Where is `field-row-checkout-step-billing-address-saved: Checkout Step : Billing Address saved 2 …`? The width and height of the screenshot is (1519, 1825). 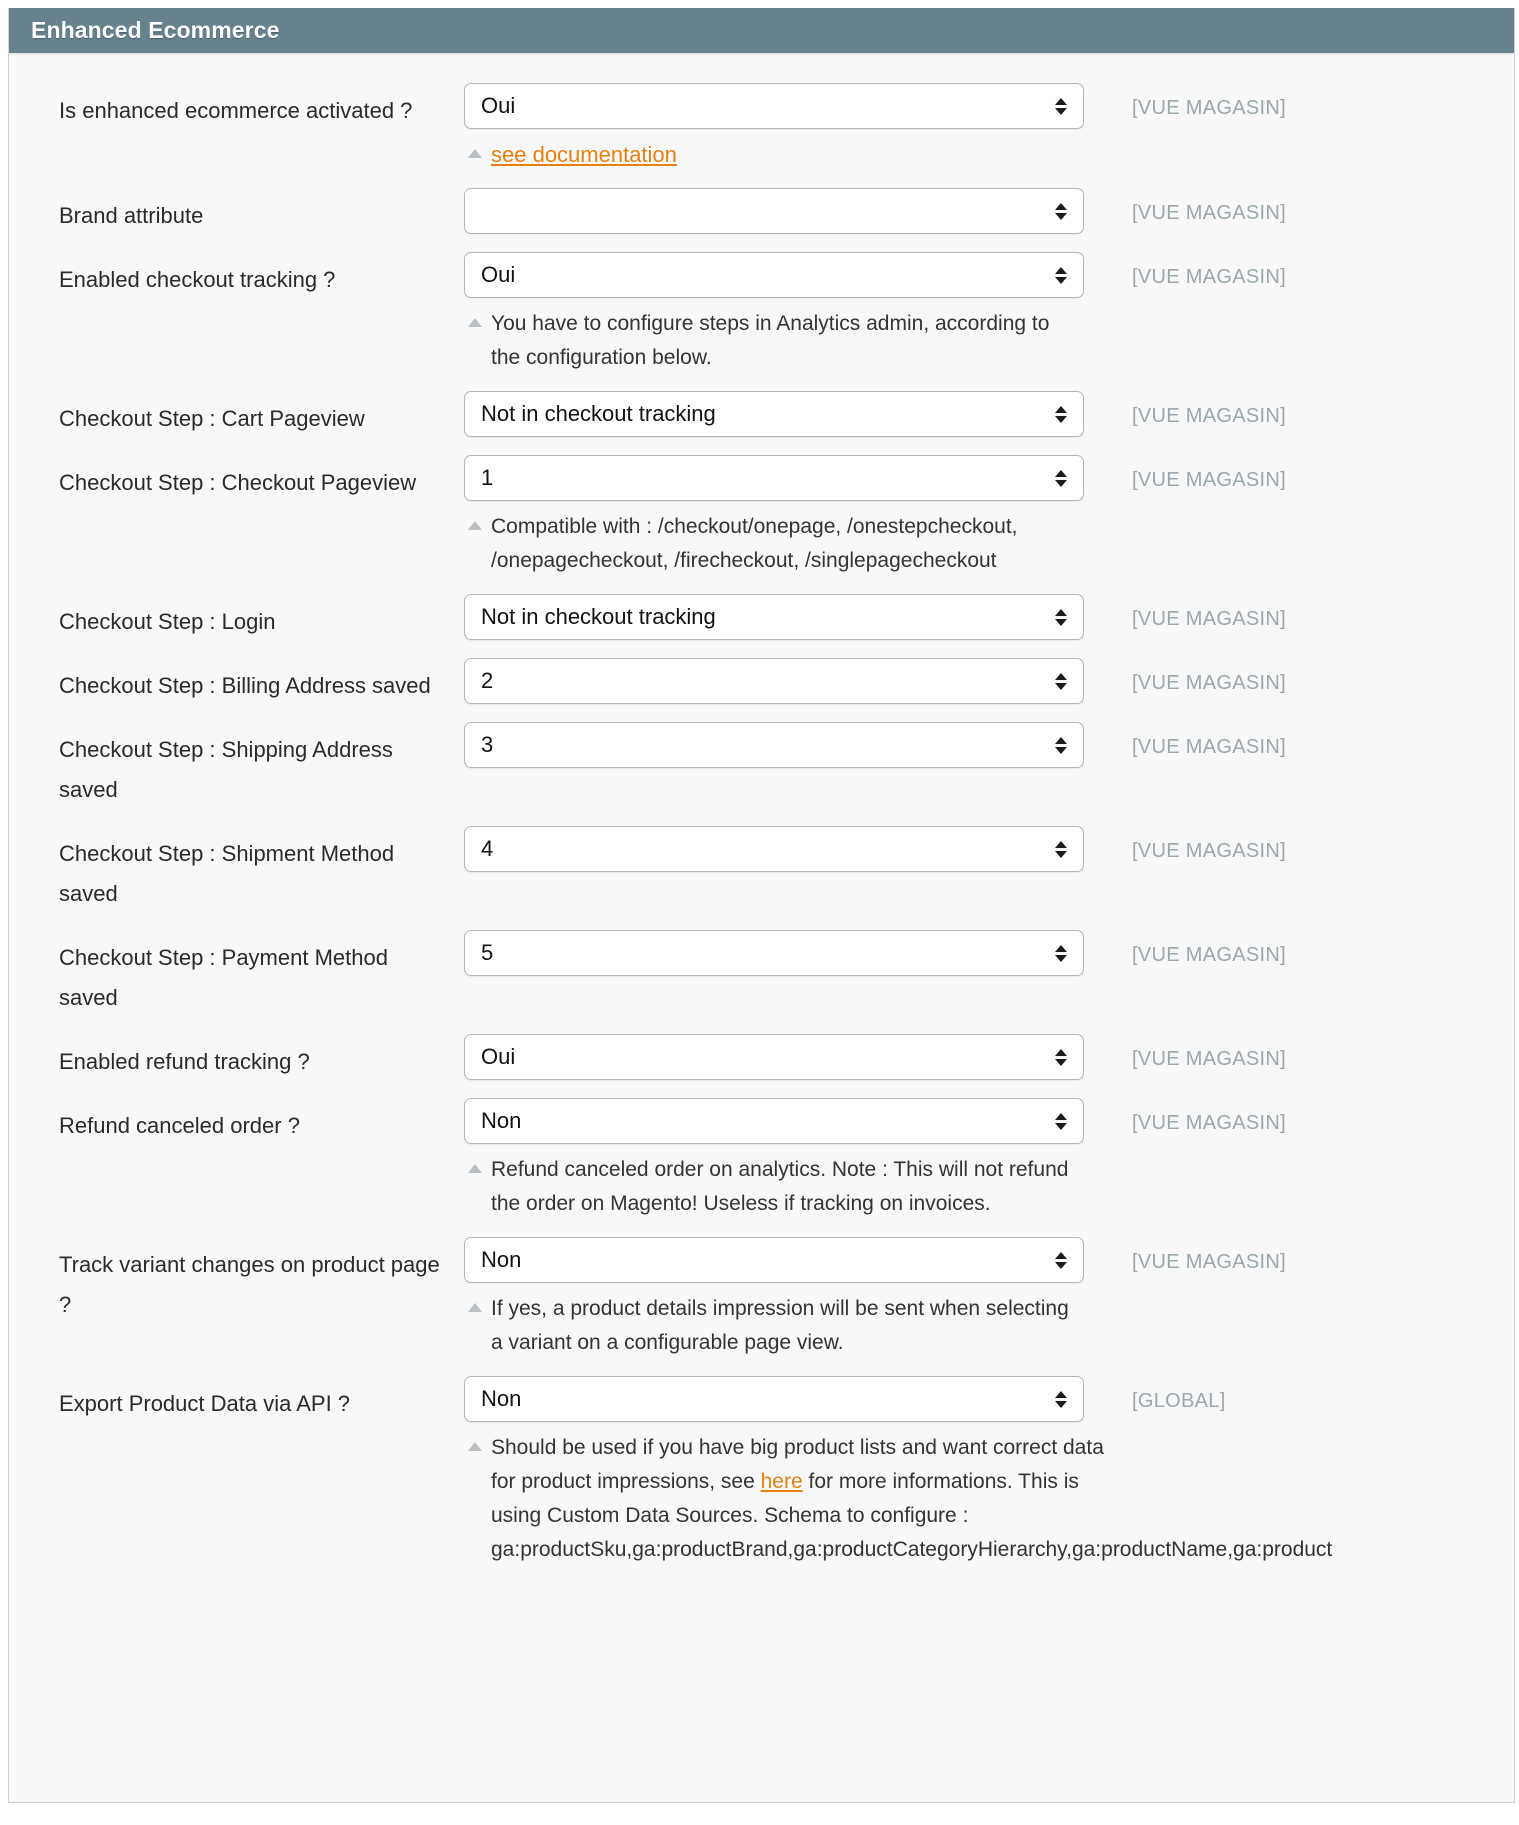 field-row-checkout-step-billing-address-saved: Checkout Step : Billing Address saved 2 … is located at coordinates (761, 682).